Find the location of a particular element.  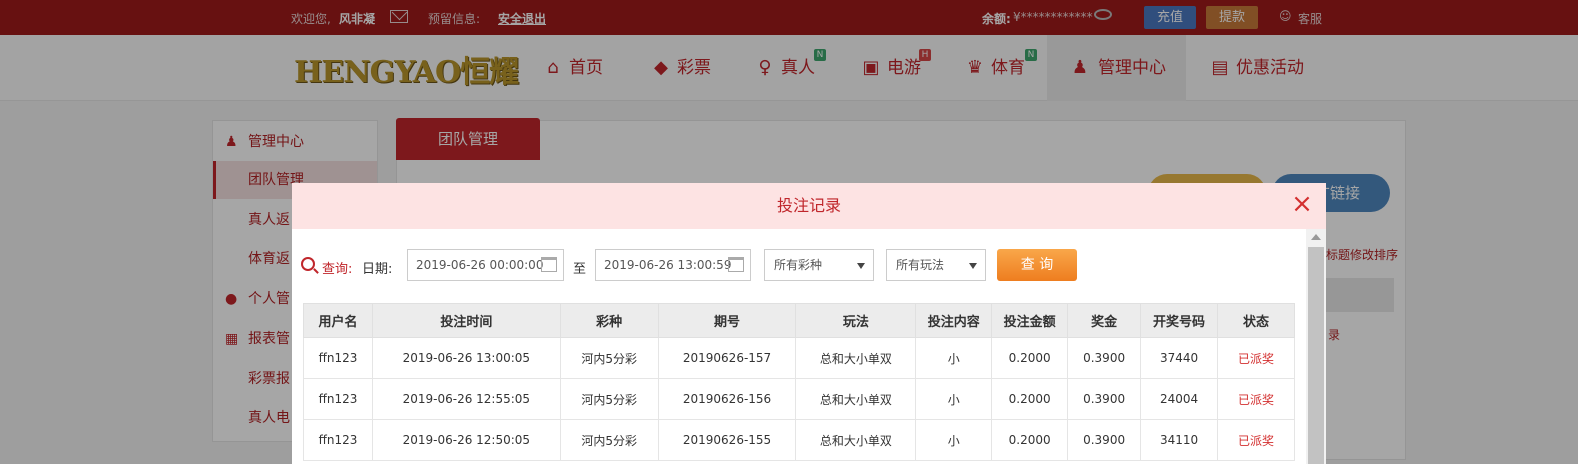

scroll-up-icon is located at coordinates (1316, 237).